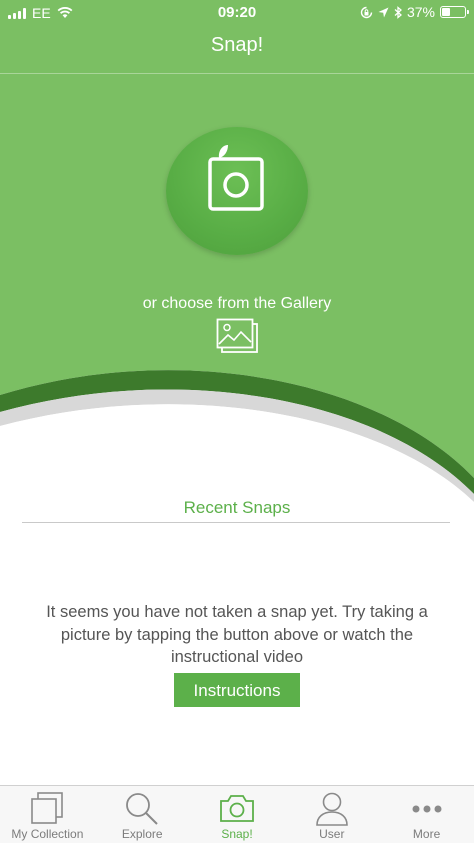 This screenshot has height=843, width=474. I want to click on gallery-icon, so click(237, 335).